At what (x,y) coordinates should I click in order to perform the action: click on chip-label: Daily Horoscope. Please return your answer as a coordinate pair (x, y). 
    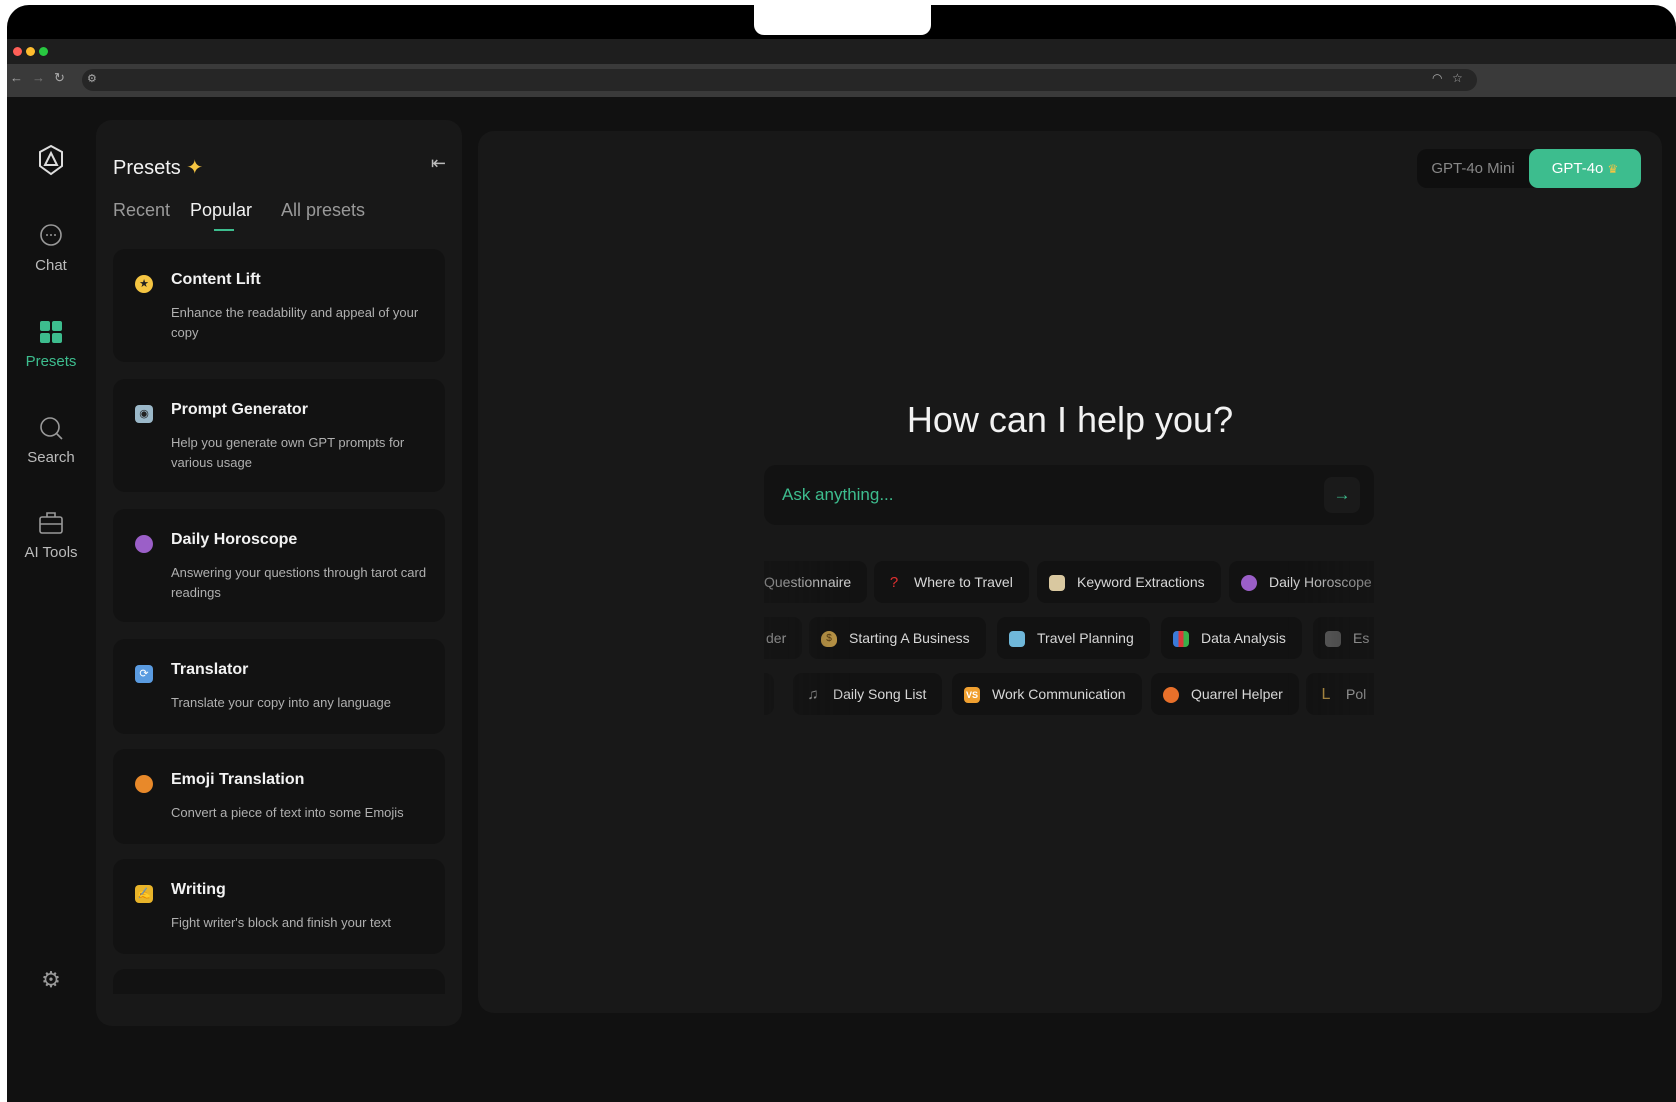
    Looking at the image, I should click on (1320, 582).